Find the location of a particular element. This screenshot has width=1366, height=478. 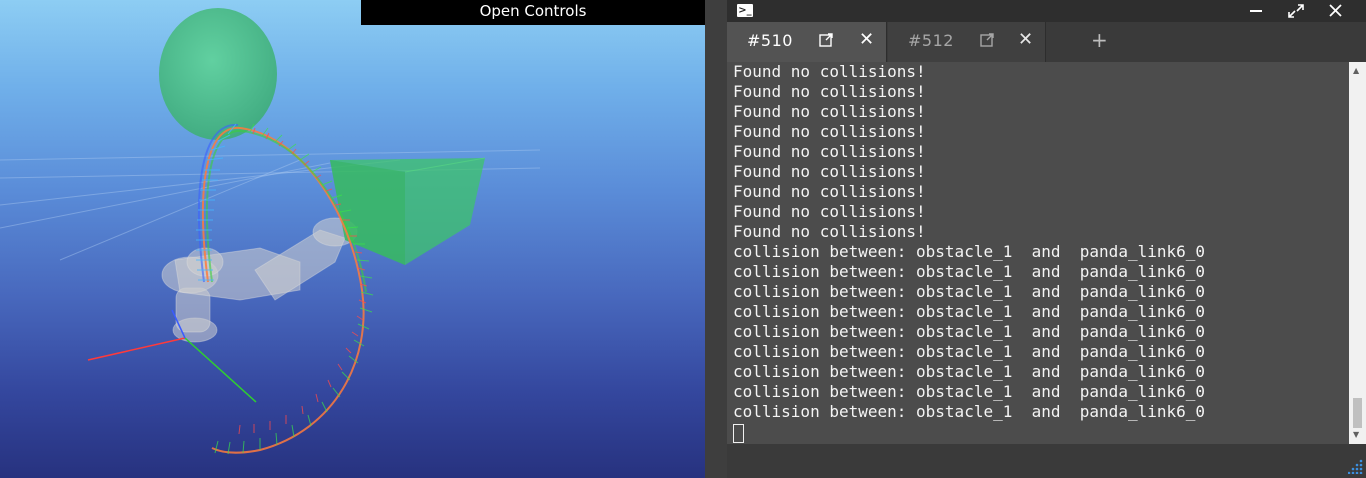

scroll-down-arrow-icon: ▼ is located at coordinates (1356, 434).